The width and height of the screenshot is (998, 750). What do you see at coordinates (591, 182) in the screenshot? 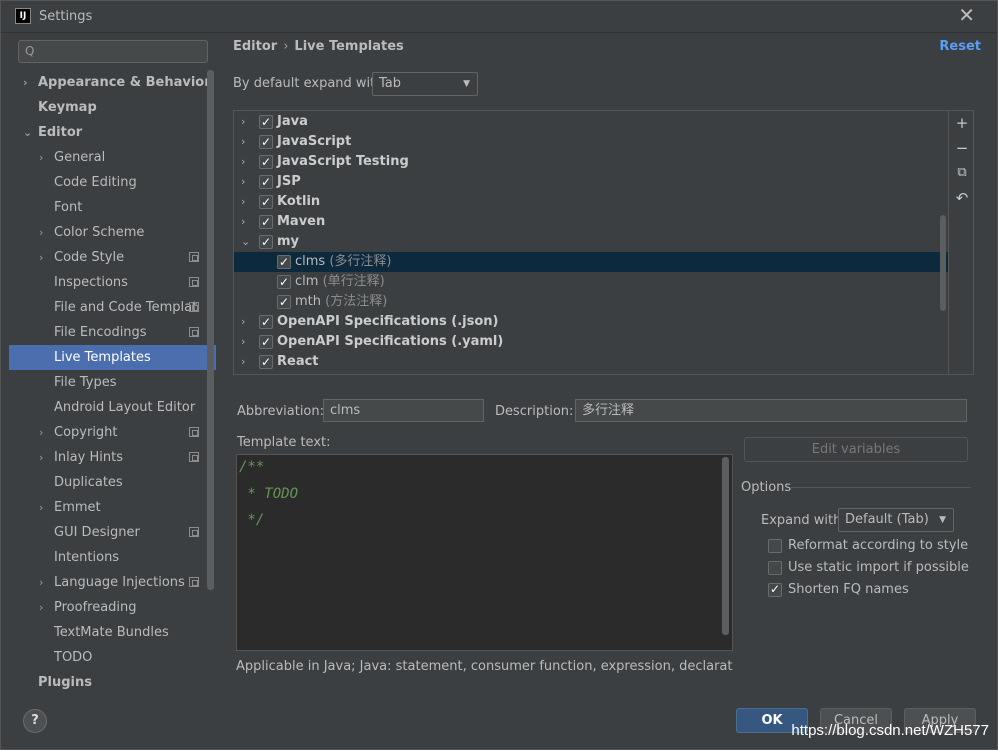
I see `template-group-row: › JSP` at bounding box center [591, 182].